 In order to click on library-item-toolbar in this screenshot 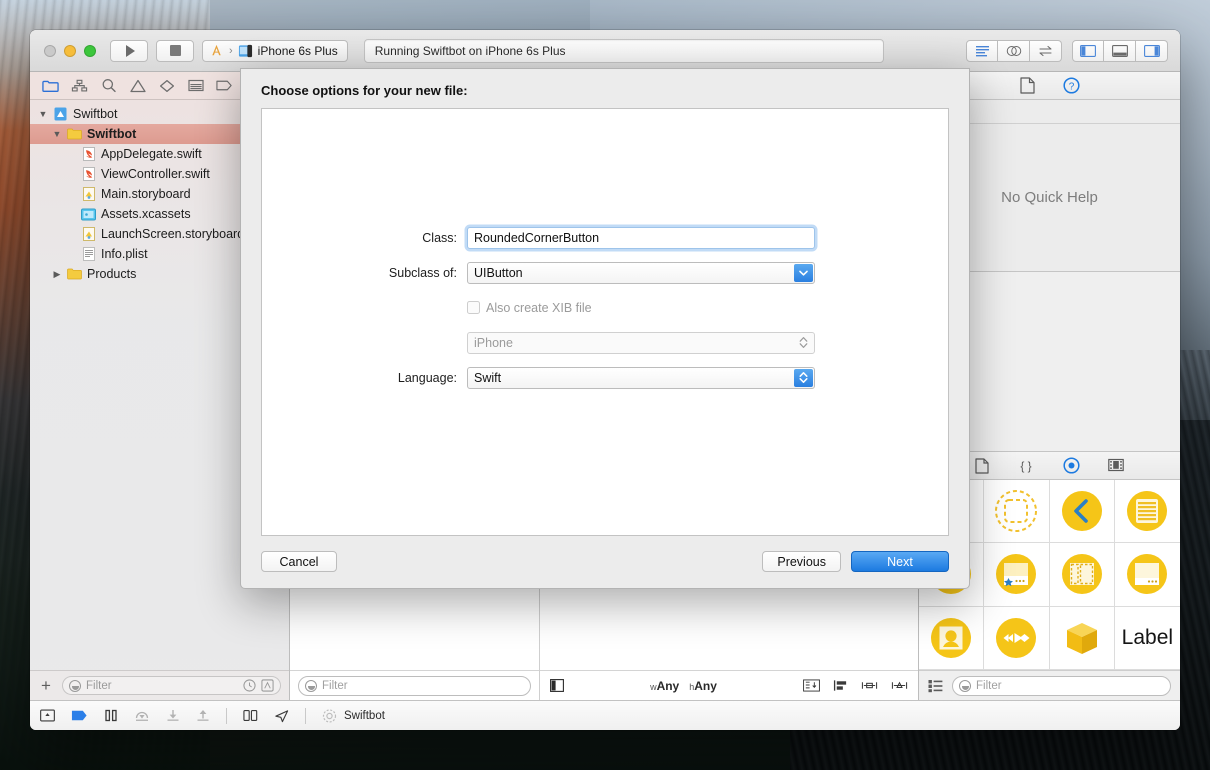, I will do `click(1147, 575)`.